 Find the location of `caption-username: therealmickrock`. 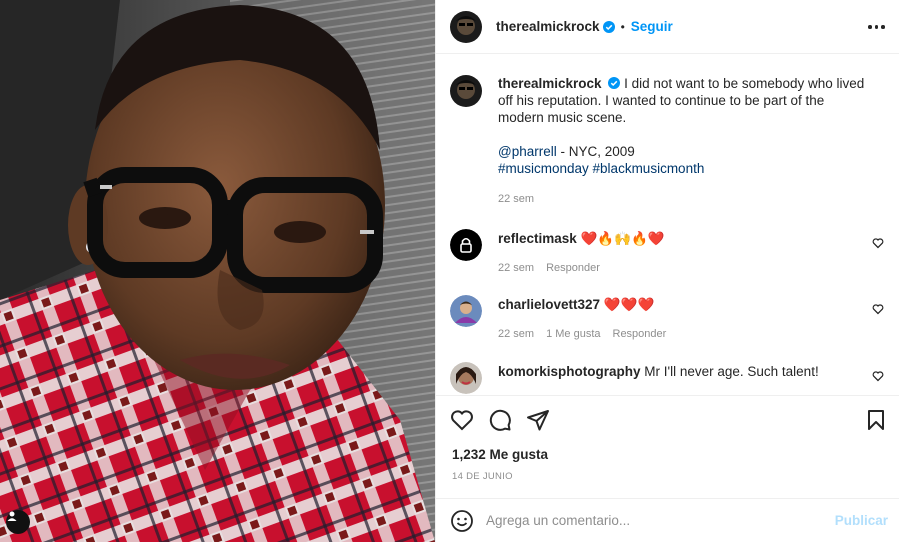

caption-username: therealmickrock is located at coordinates (550, 83).